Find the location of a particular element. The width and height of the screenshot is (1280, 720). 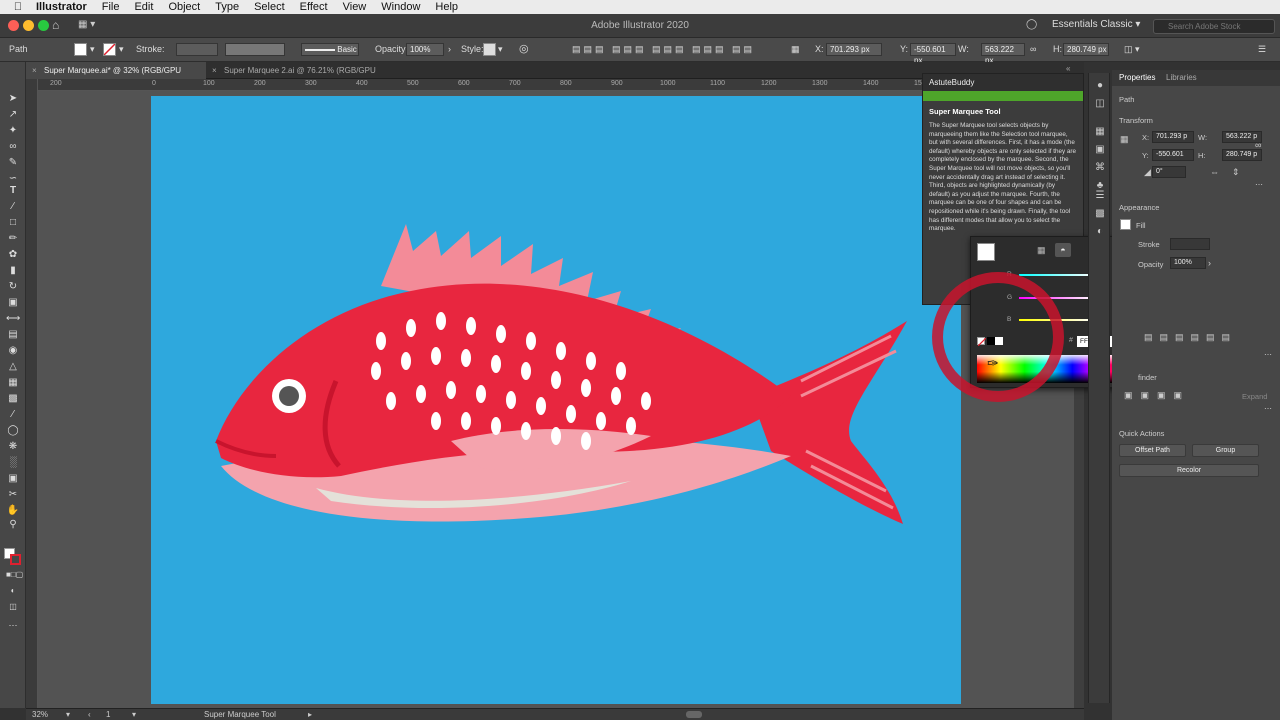

line-tool-icon: ∕ is located at coordinates (13, 207).